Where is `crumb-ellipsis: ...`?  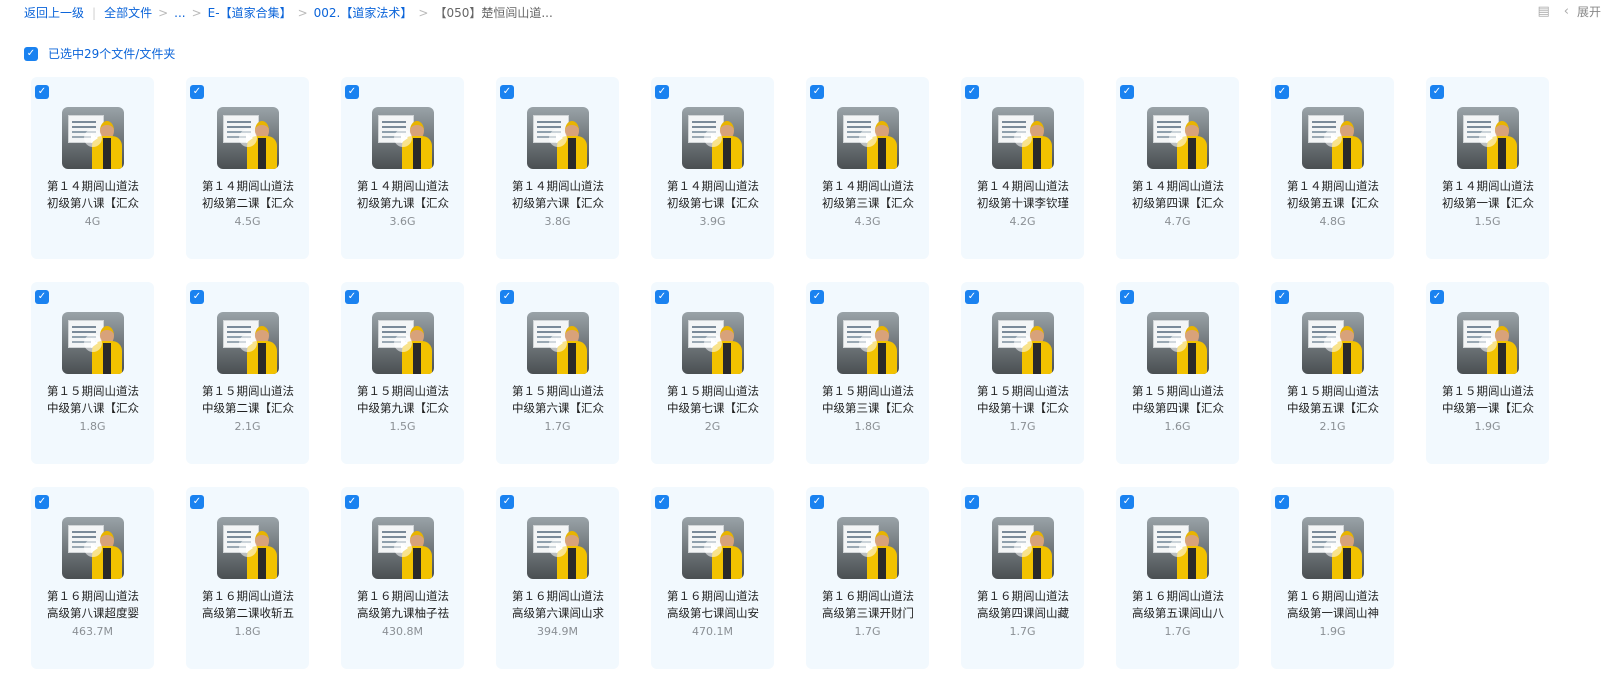
crumb-ellipsis: ... is located at coordinates (179, 13).